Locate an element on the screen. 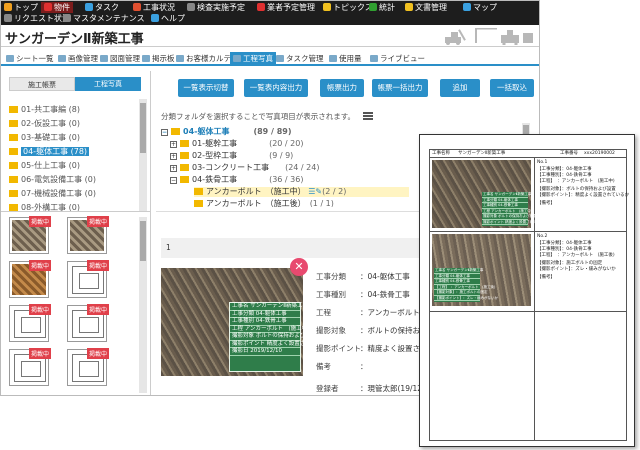  tree-leaf: アンカーボルト （施工後） (1 / 1) is located at coordinates (264, 203).